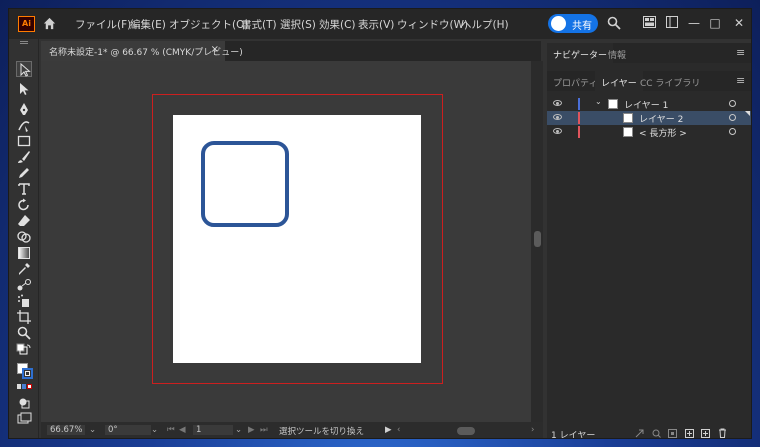 The image size is (760, 447). What do you see at coordinates (598, 101) in the screenshot?
I see `chevron-down-icon: ⌄` at bounding box center [598, 101].